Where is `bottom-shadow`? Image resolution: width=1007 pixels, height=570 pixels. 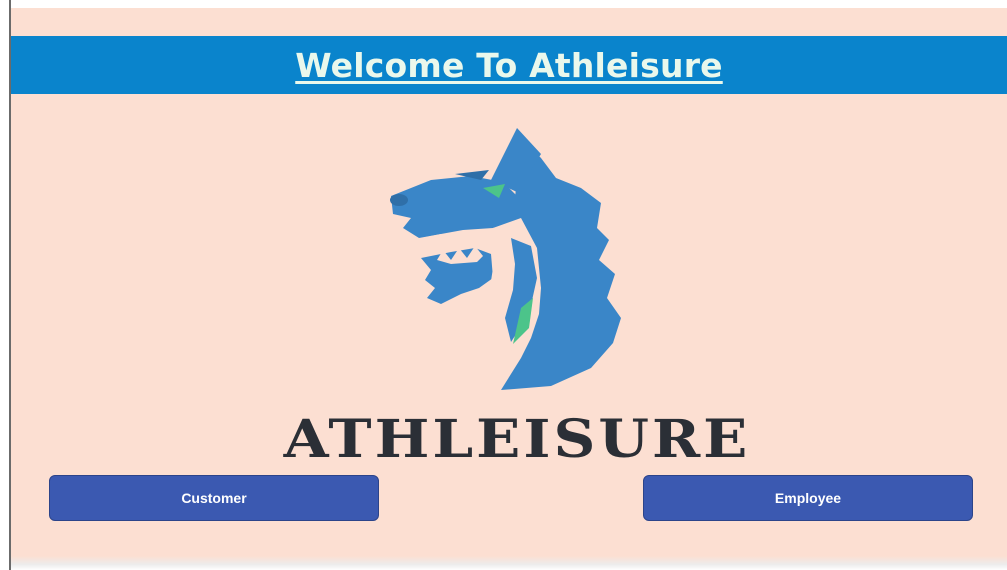
bottom-shadow is located at coordinates (509, 563).